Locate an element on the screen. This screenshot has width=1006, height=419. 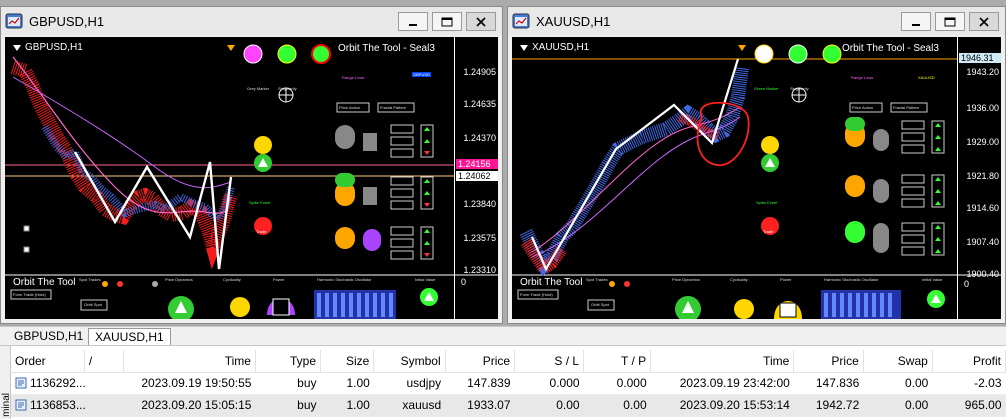
swap-cell: 0.00 is located at coordinates (898, 383).